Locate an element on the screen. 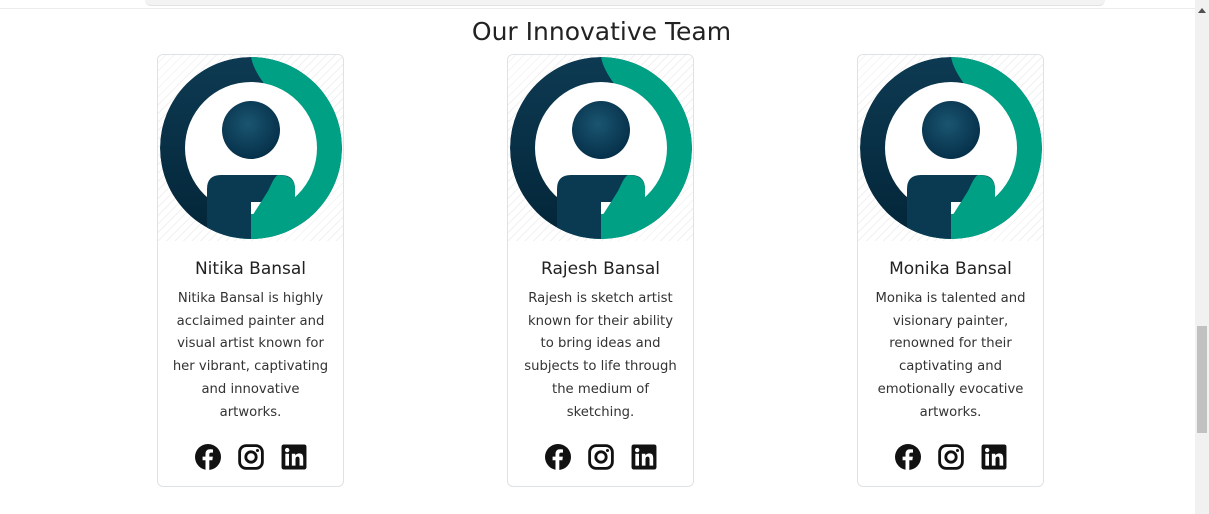  member-name: Rajesh Bansal is located at coordinates (600, 269).